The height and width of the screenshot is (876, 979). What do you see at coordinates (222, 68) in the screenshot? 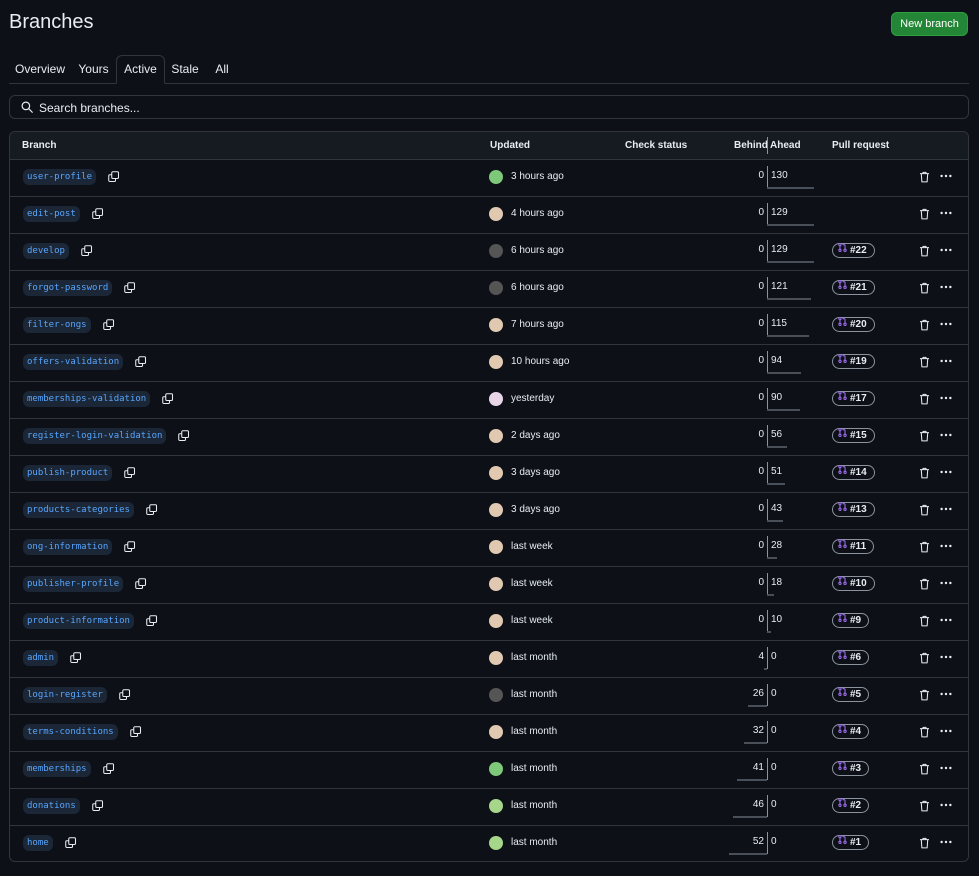
I see `tab-all: All` at bounding box center [222, 68].